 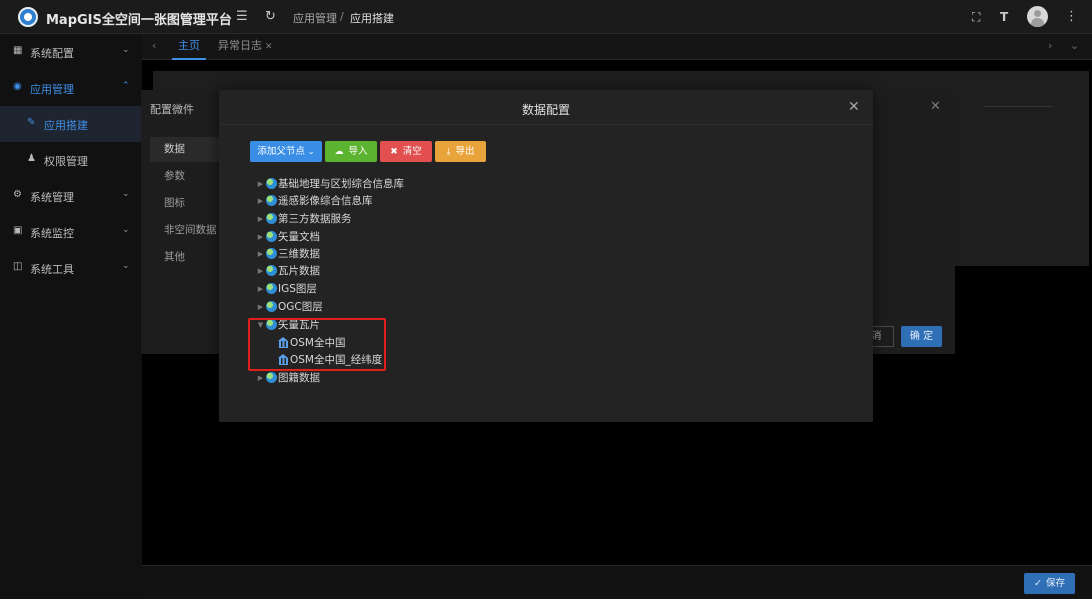 What do you see at coordinates (52, 233) in the screenshot?
I see `sidebar-item-label: 系统监控` at bounding box center [52, 233].